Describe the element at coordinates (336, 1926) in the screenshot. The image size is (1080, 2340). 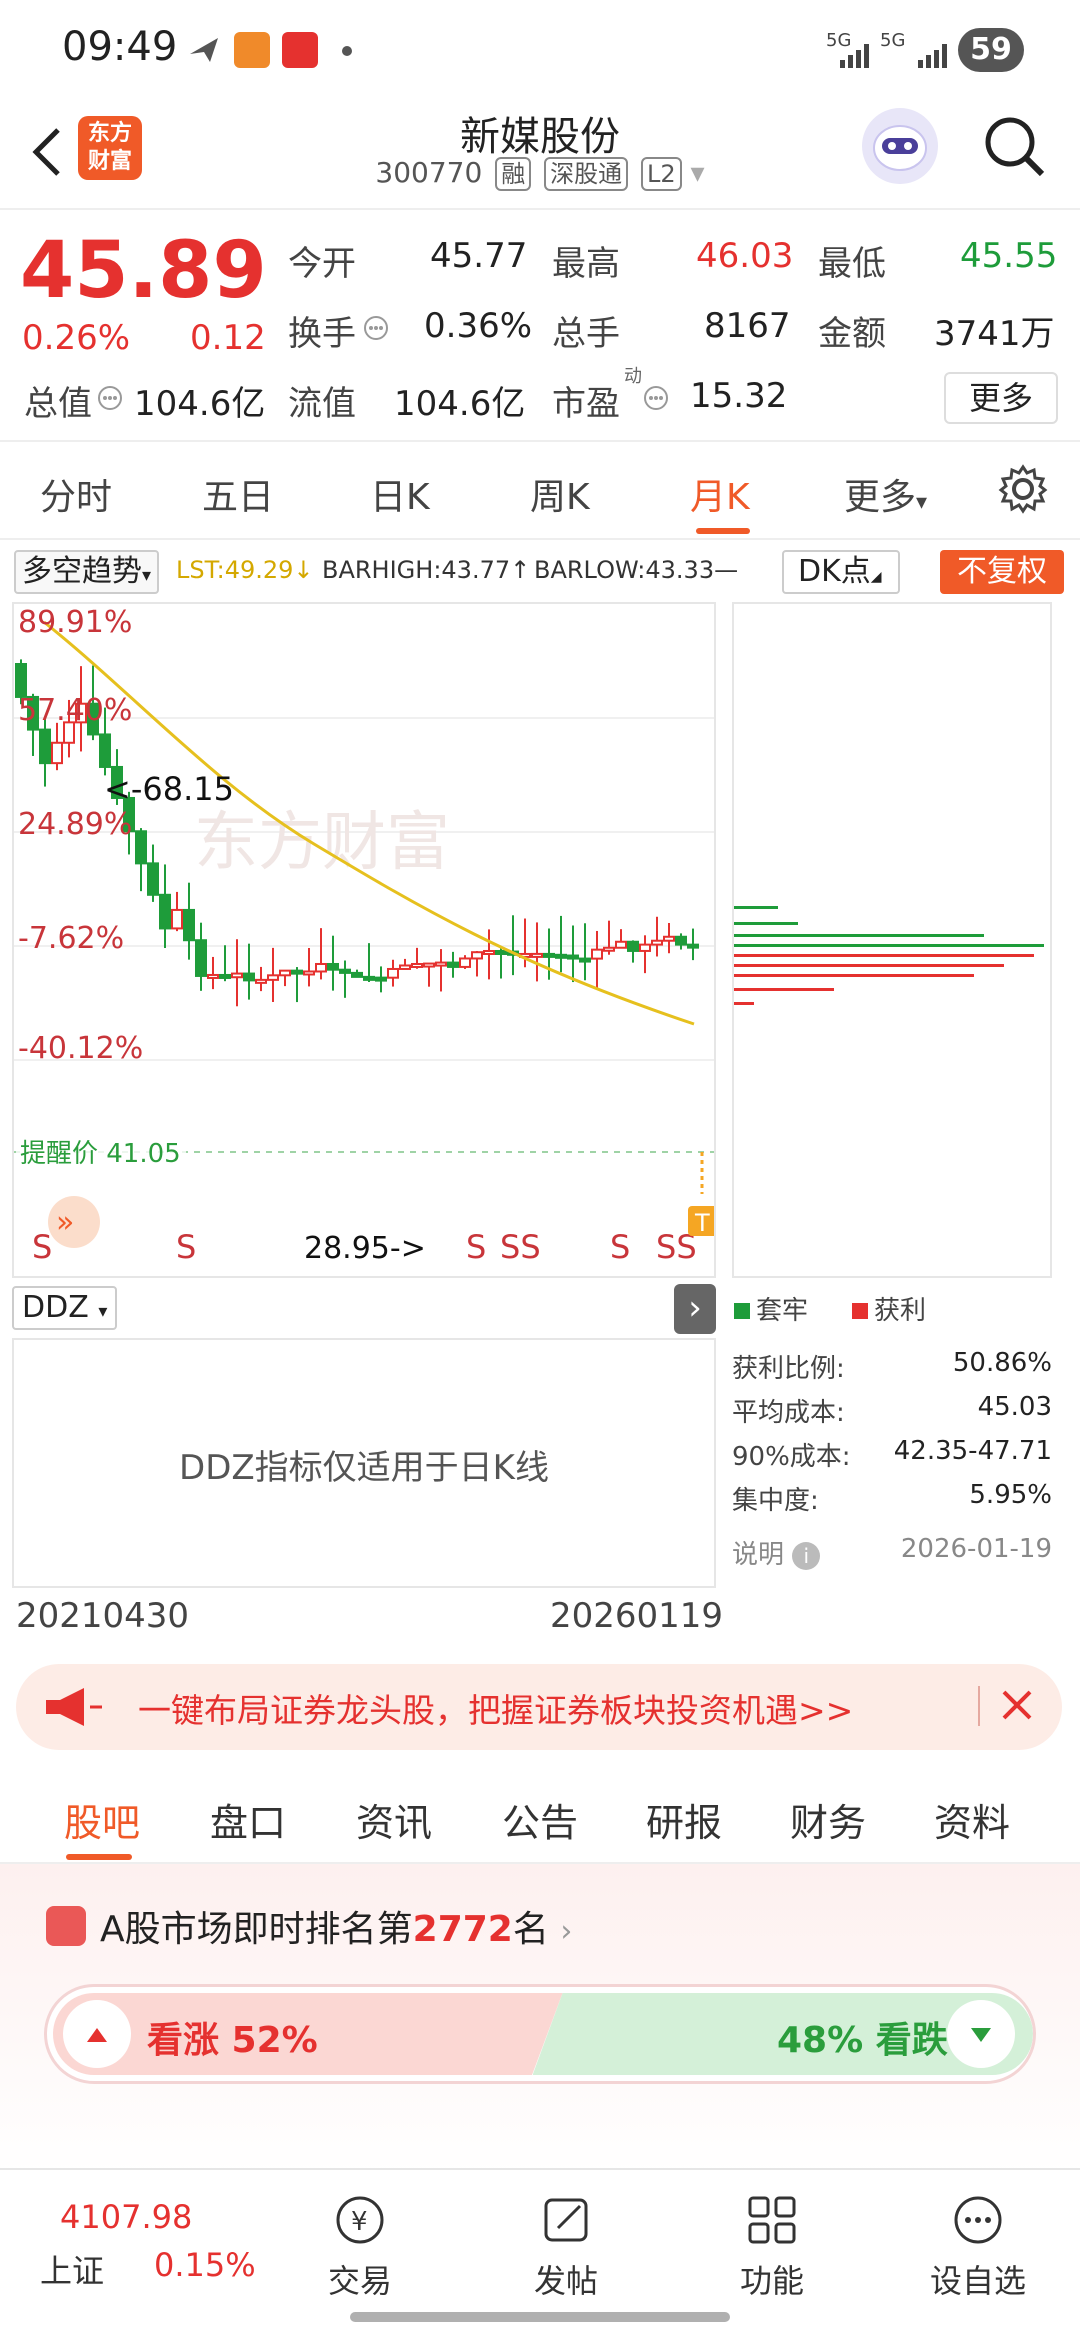
I see `rank-link: A股市场即时排名第2772名 ›` at that location.